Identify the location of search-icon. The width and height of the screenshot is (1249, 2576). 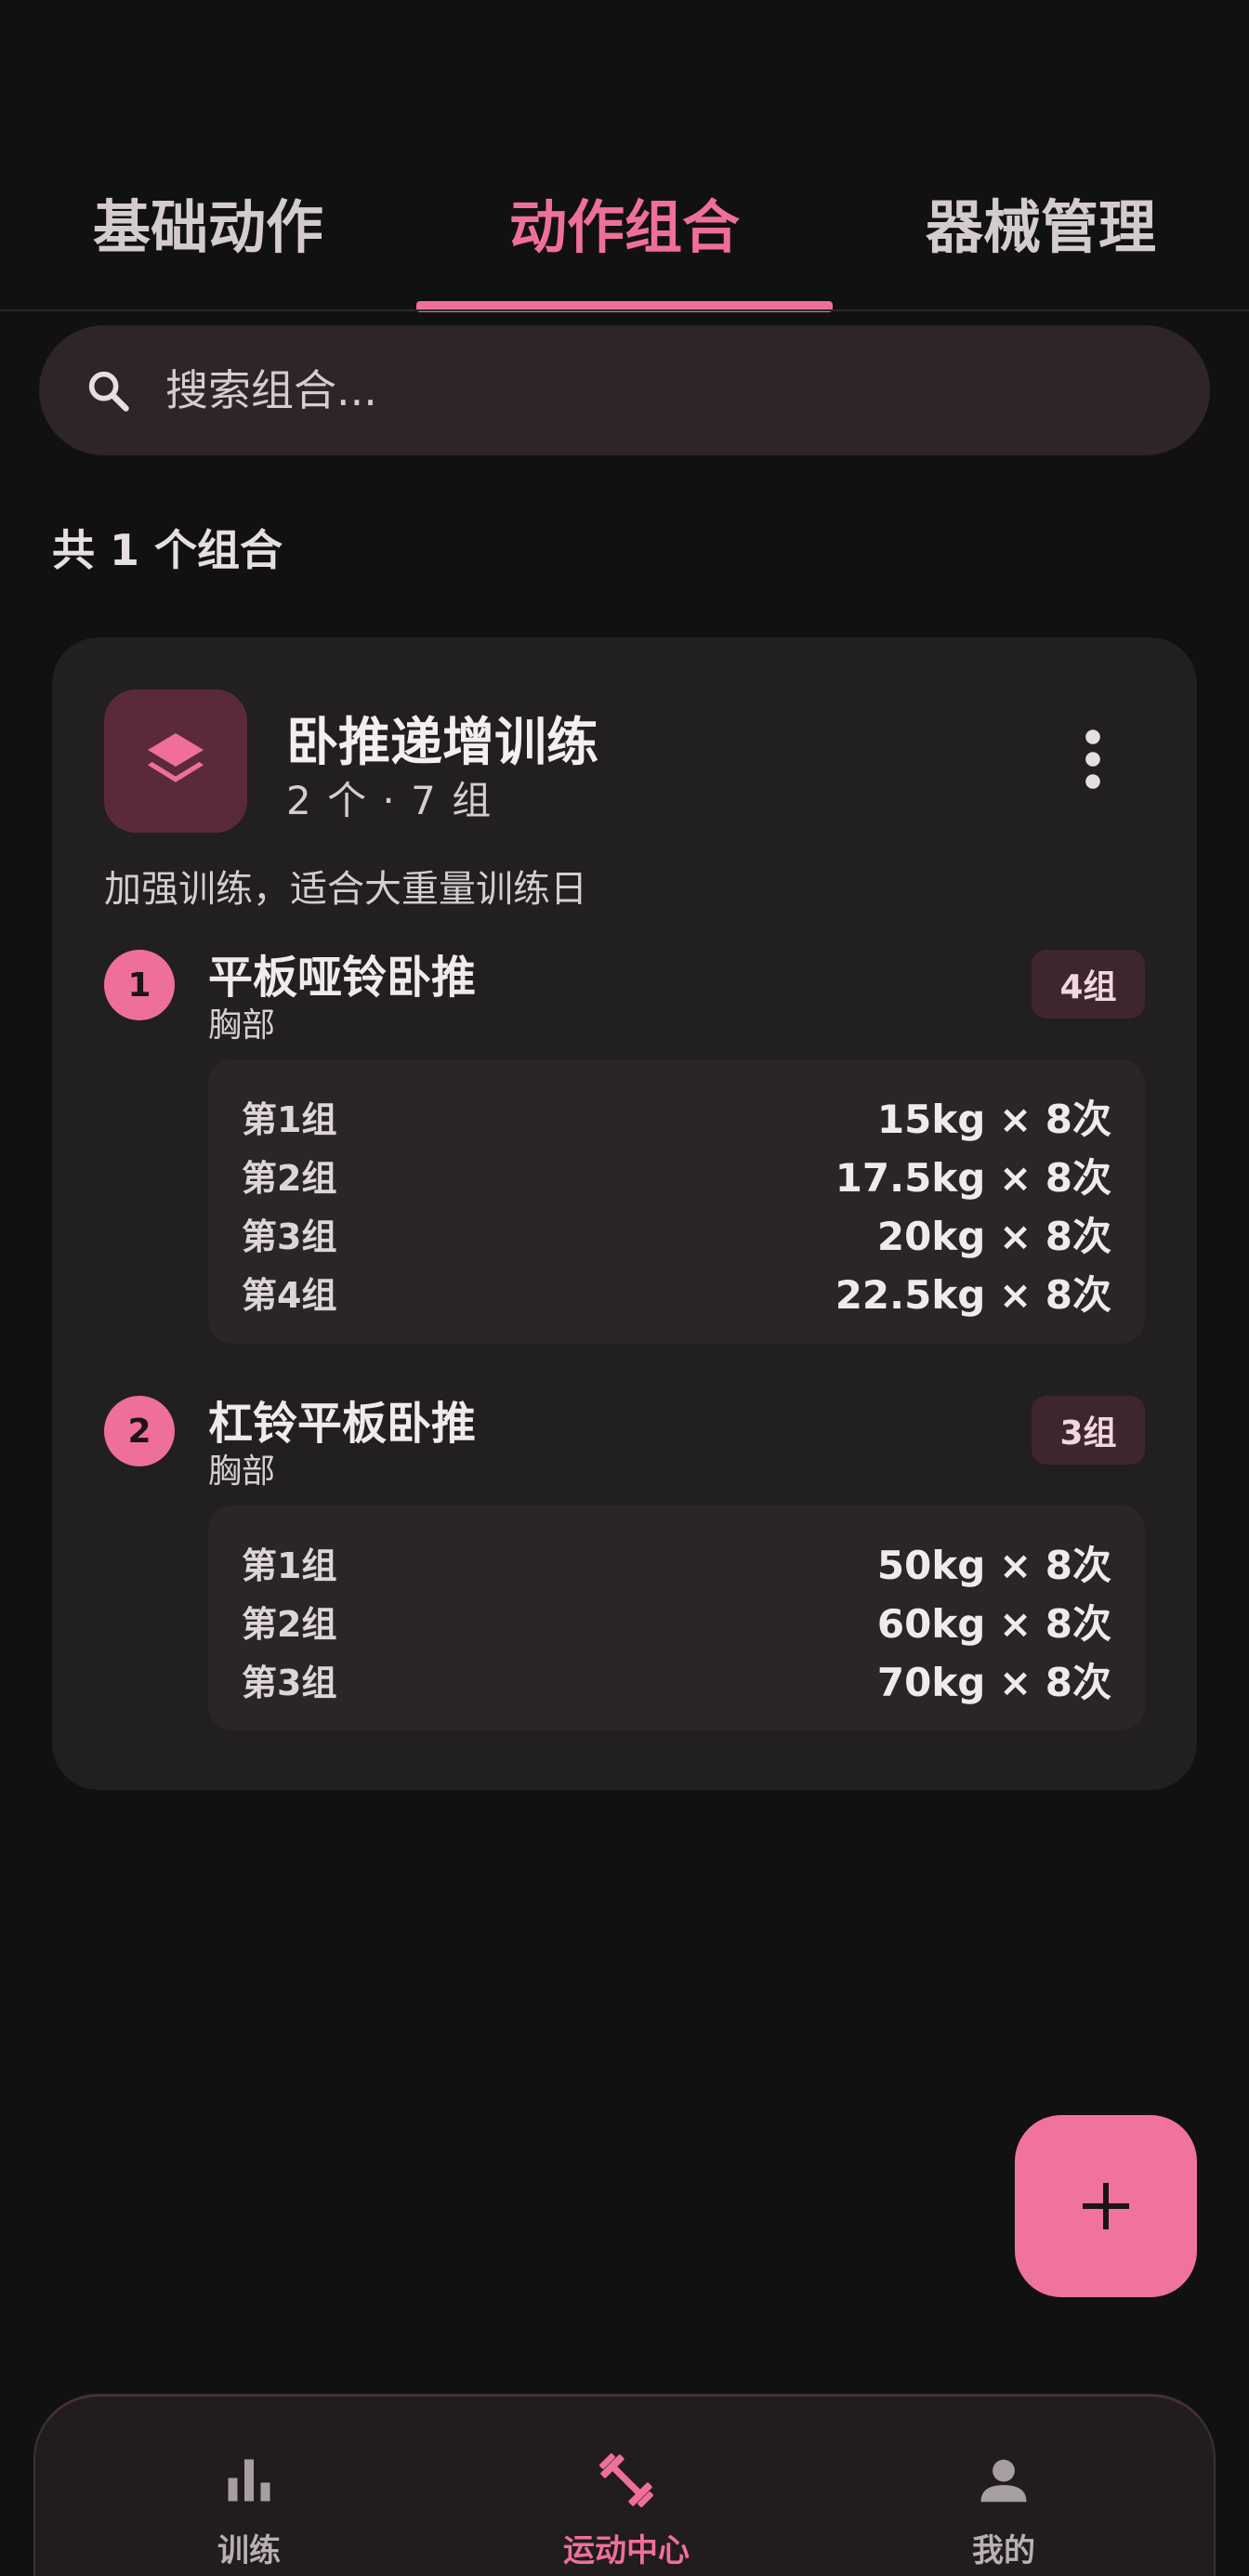
(108, 390).